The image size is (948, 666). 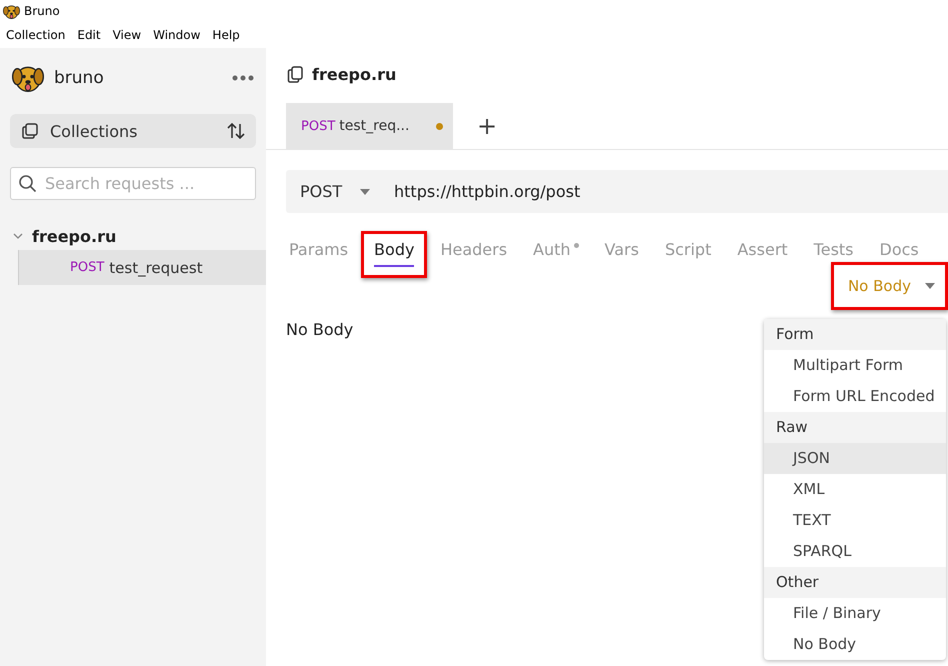 What do you see at coordinates (855, 644) in the screenshot?
I see `menu-option: No Body` at bounding box center [855, 644].